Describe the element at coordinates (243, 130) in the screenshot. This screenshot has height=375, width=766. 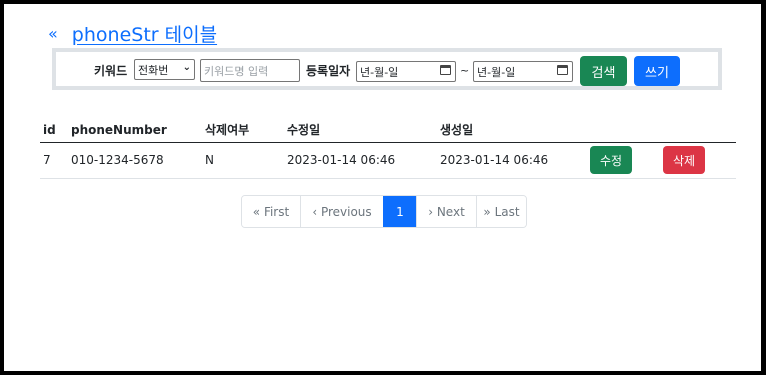
I see `column-header-deleted: 삭제여부` at that location.